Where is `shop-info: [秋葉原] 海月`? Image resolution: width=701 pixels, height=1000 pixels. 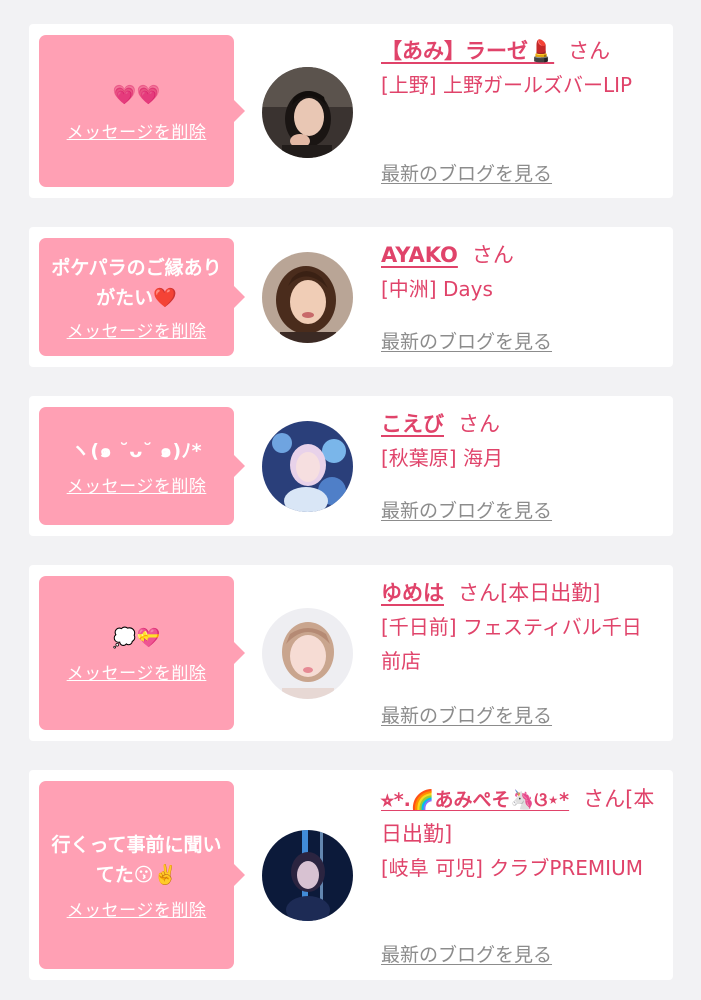 shop-info: [秋葉原] 海月 is located at coordinates (442, 458).